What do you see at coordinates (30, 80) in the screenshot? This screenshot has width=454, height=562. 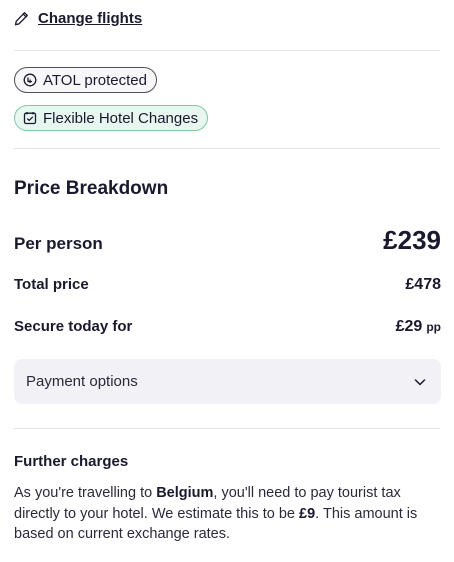 I see `atol-icon` at bounding box center [30, 80].